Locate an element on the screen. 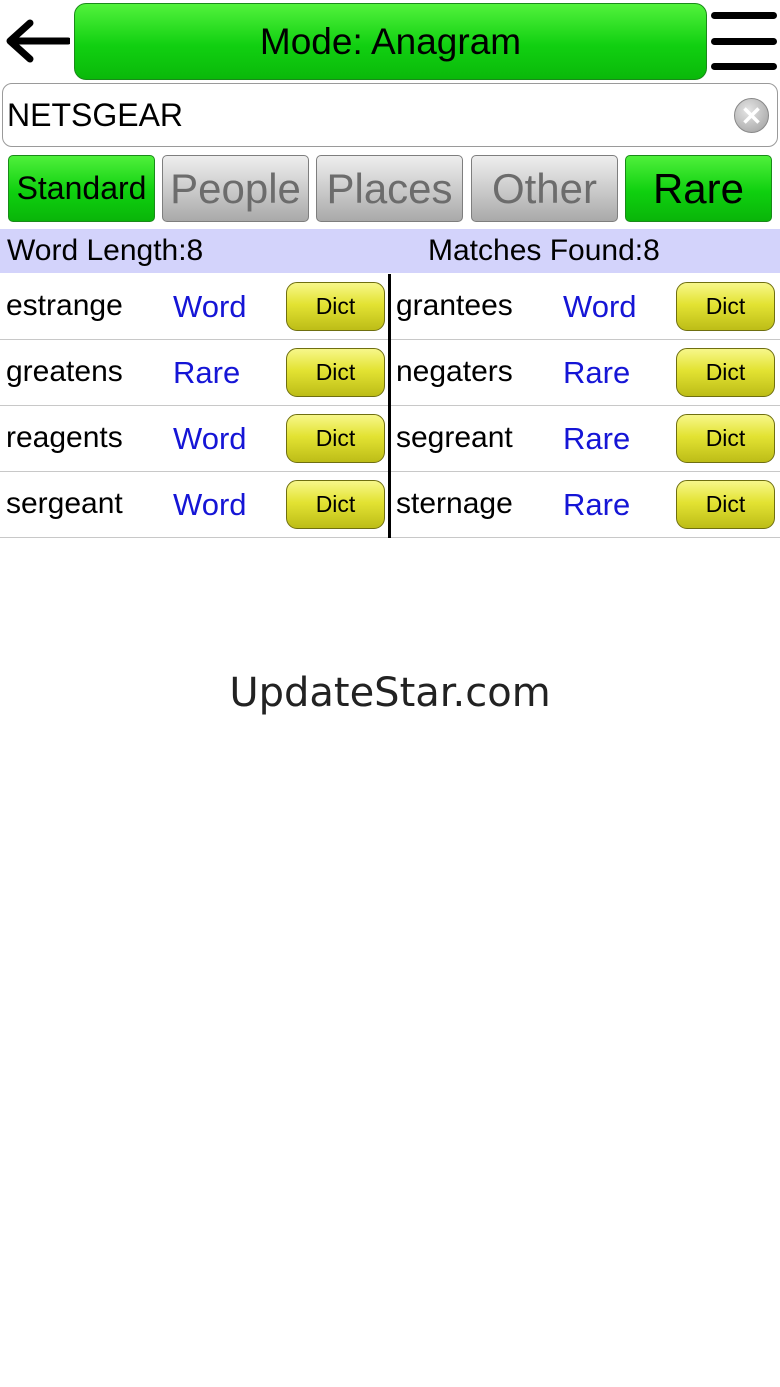 The image size is (780, 1387). result-item: estrange Word Dict is located at coordinates (194, 307).